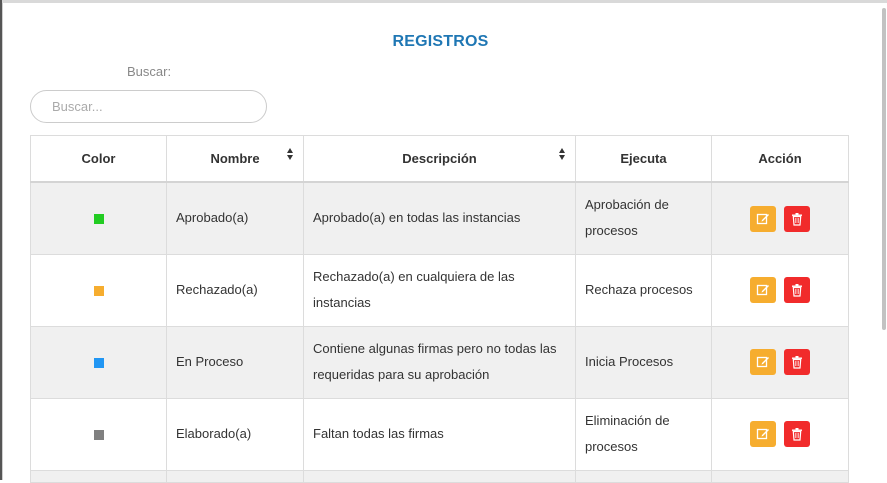 This screenshot has height=483, width=887. What do you see at coordinates (884, 169) in the screenshot?
I see `scrollbar` at bounding box center [884, 169].